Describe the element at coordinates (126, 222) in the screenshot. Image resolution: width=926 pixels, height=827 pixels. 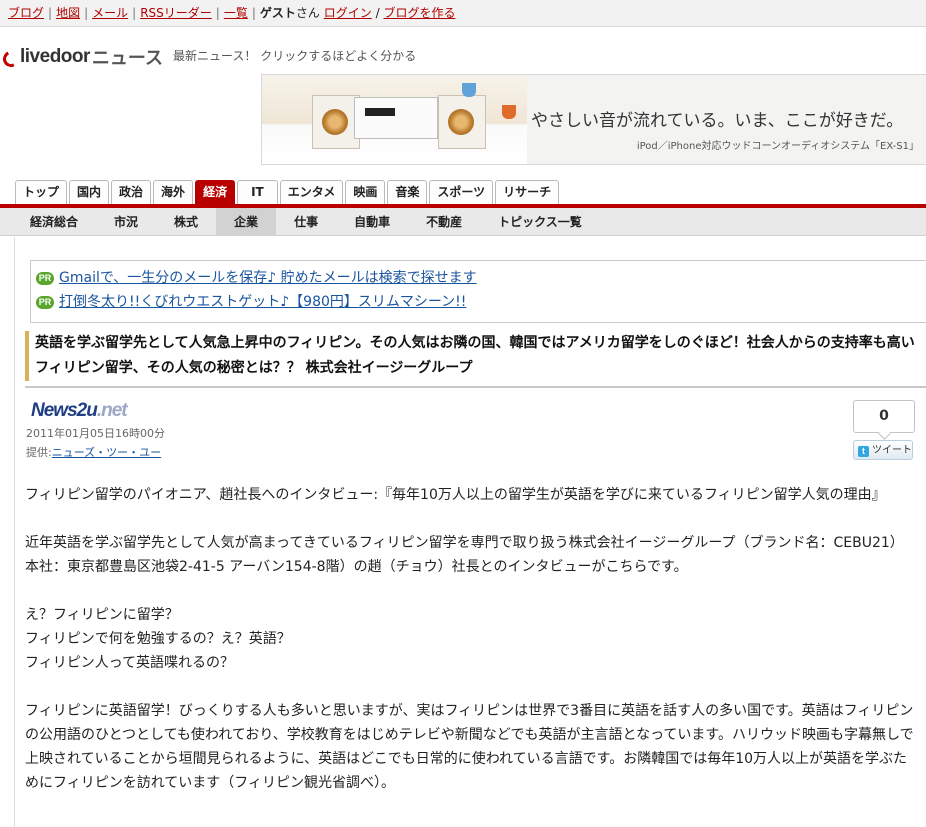
I see `subnav-market: 市況` at that location.